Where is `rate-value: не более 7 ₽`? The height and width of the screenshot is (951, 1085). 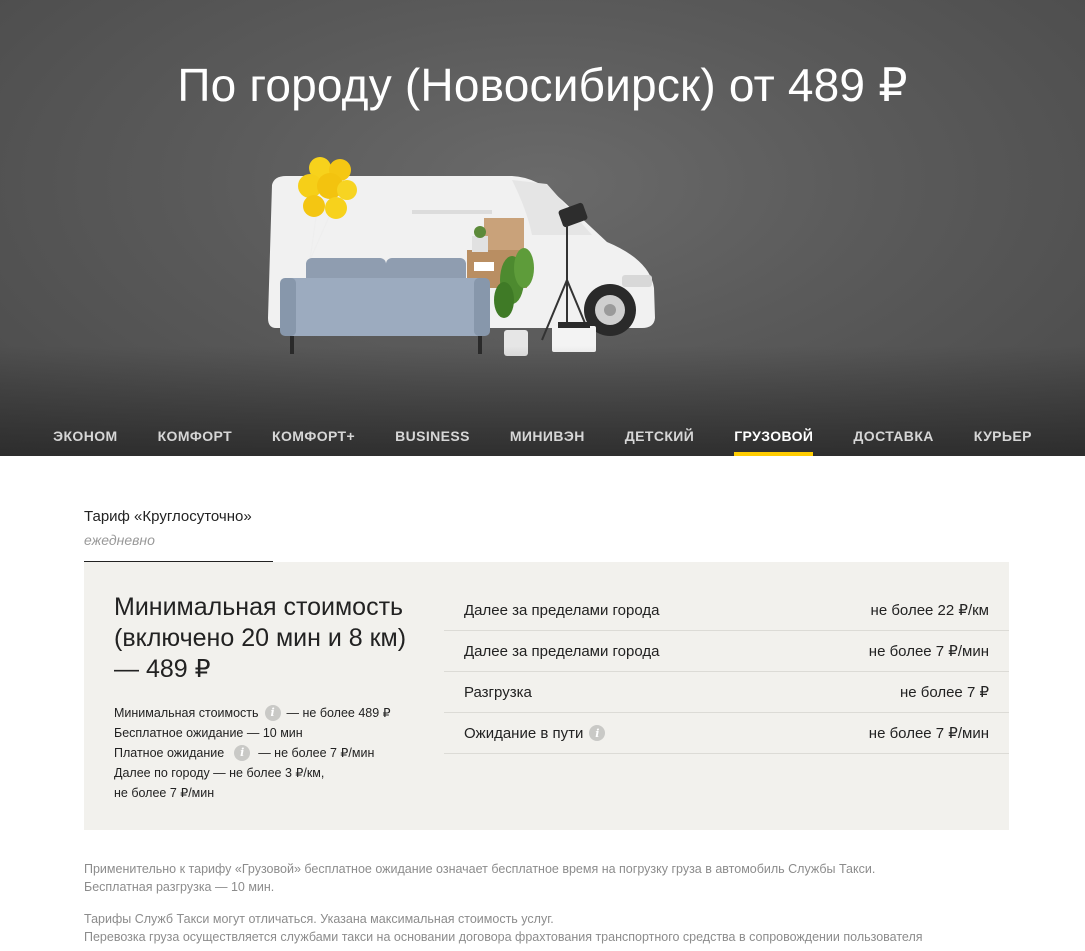 rate-value: не более 7 ₽ is located at coordinates (944, 692).